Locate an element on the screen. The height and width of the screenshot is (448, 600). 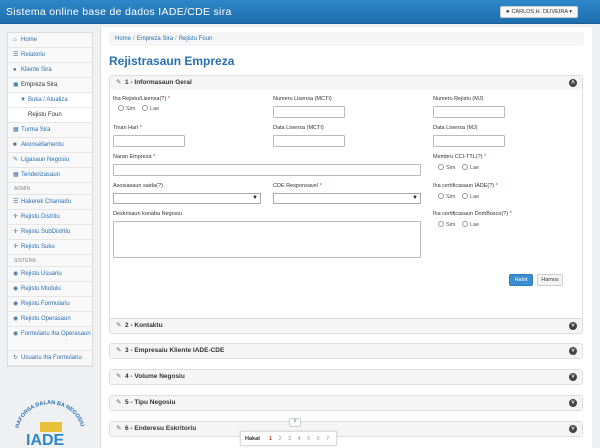
save-button: Halot is located at coordinates (521, 280).